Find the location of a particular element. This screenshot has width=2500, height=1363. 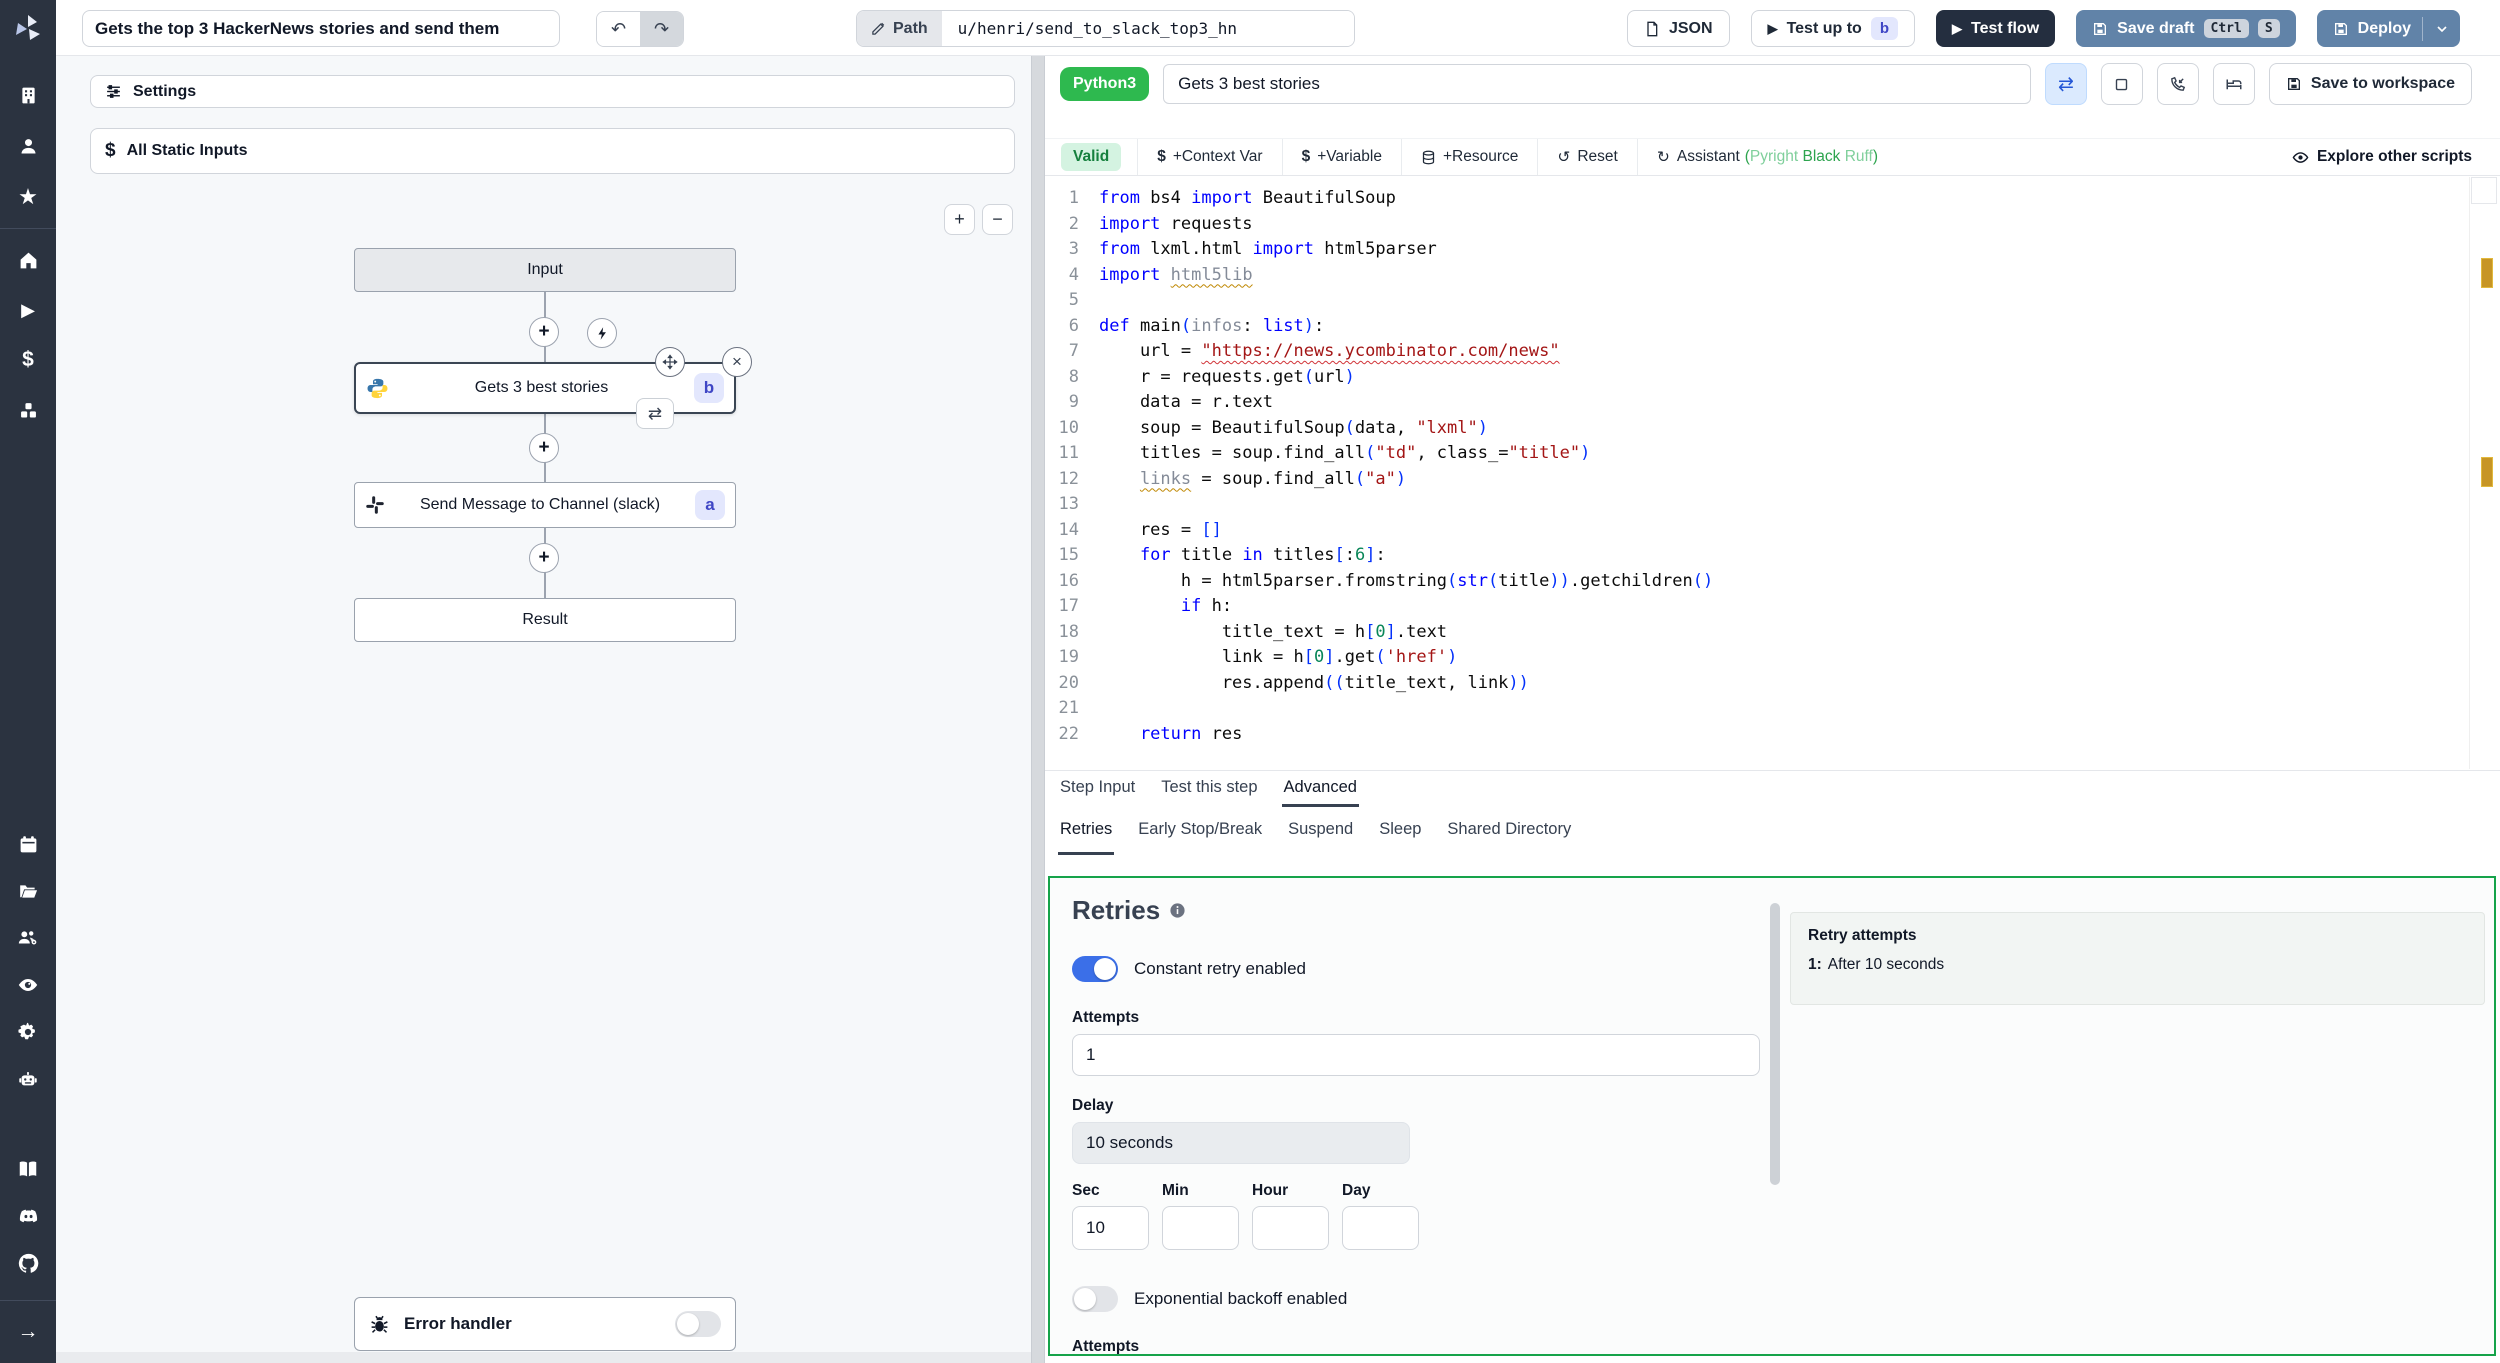

flow-node-result: Result is located at coordinates (545, 620).